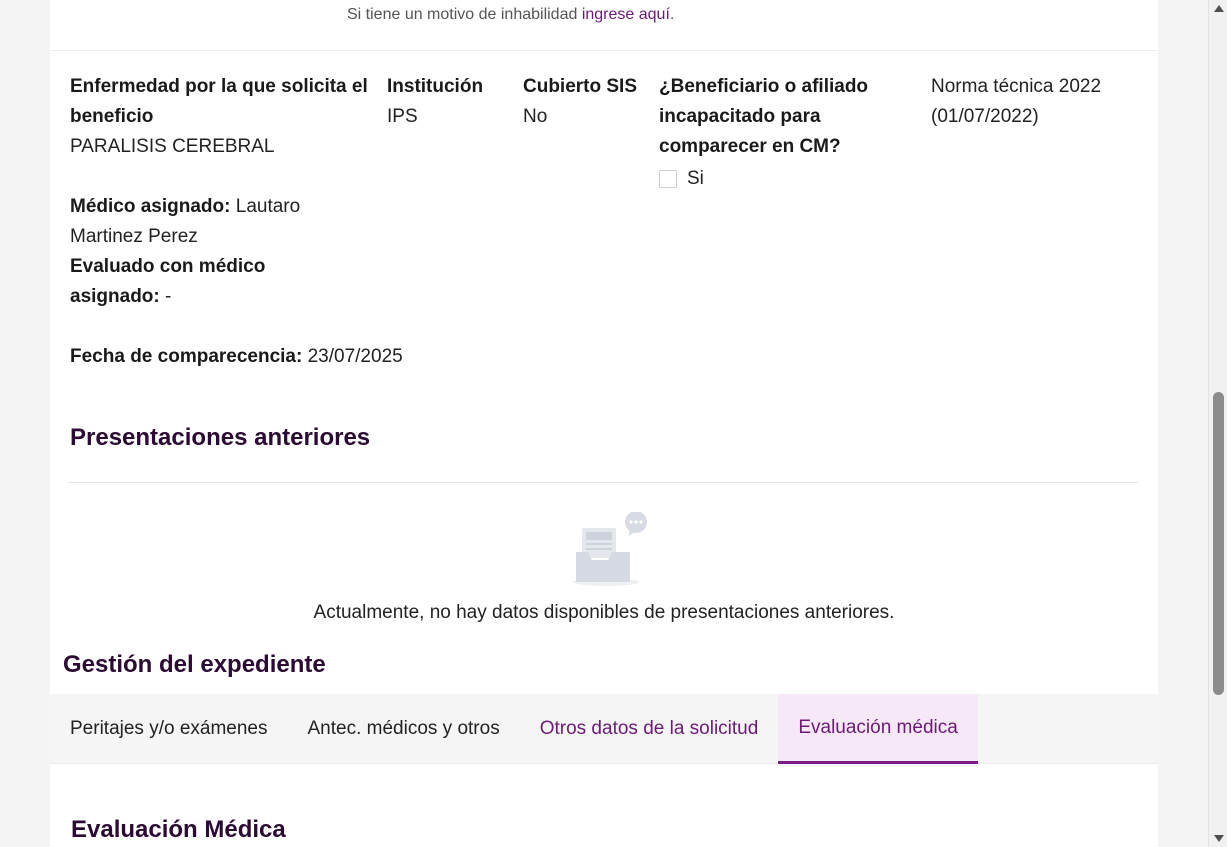 This screenshot has height=847, width=1227. What do you see at coordinates (695, 178) in the screenshot?
I see `beneficiario-checkbox-label: Si` at bounding box center [695, 178].